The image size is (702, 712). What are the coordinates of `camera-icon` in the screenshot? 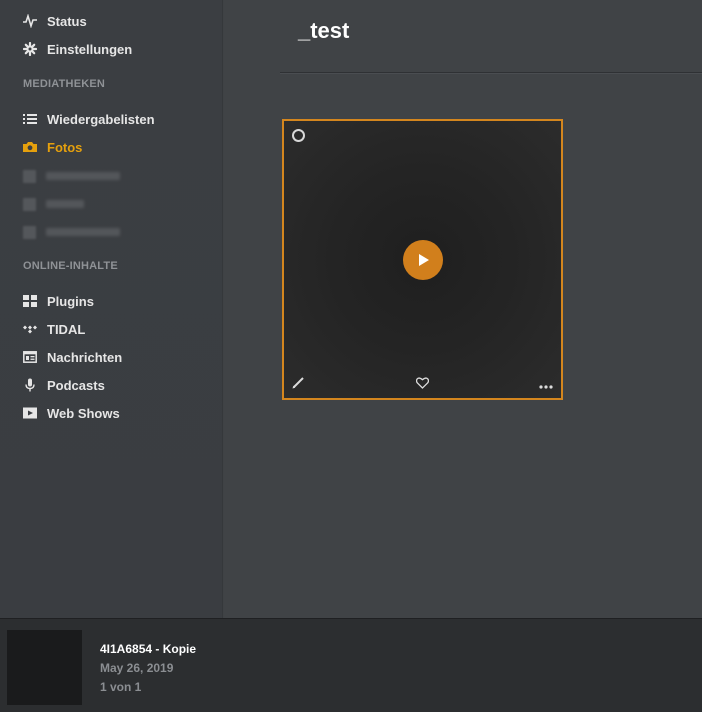 It's located at (30, 147).